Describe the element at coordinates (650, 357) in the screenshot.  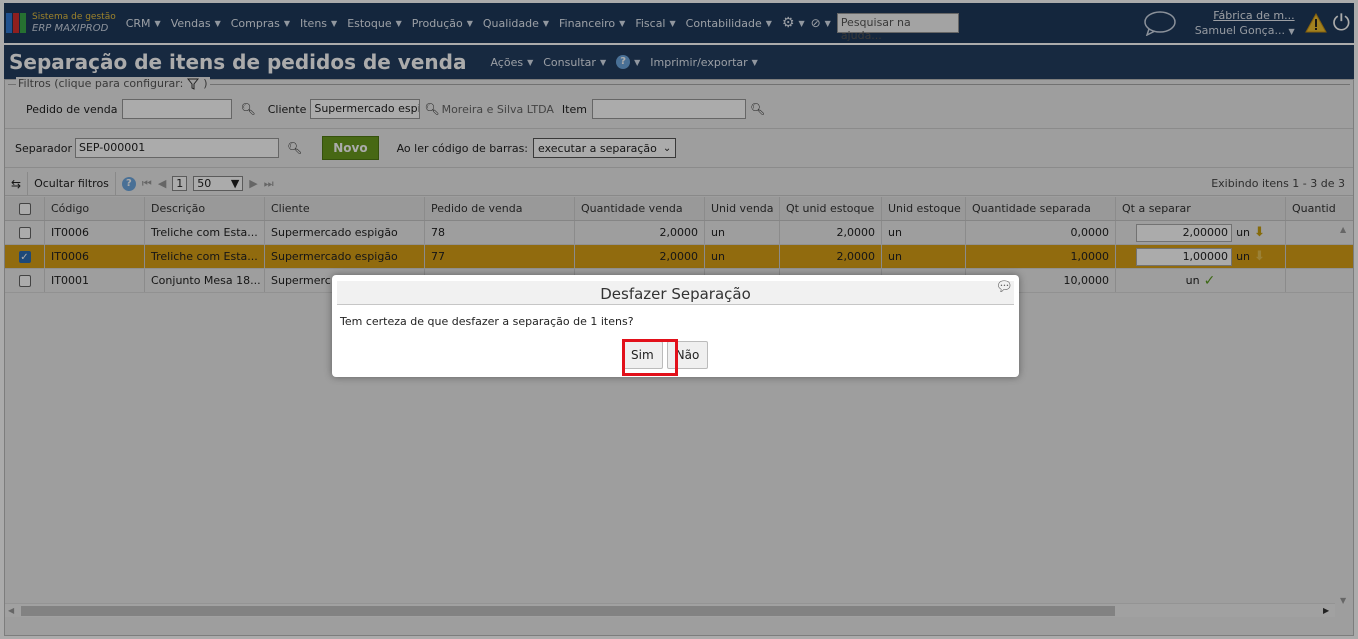
I see `highlight-box` at that location.